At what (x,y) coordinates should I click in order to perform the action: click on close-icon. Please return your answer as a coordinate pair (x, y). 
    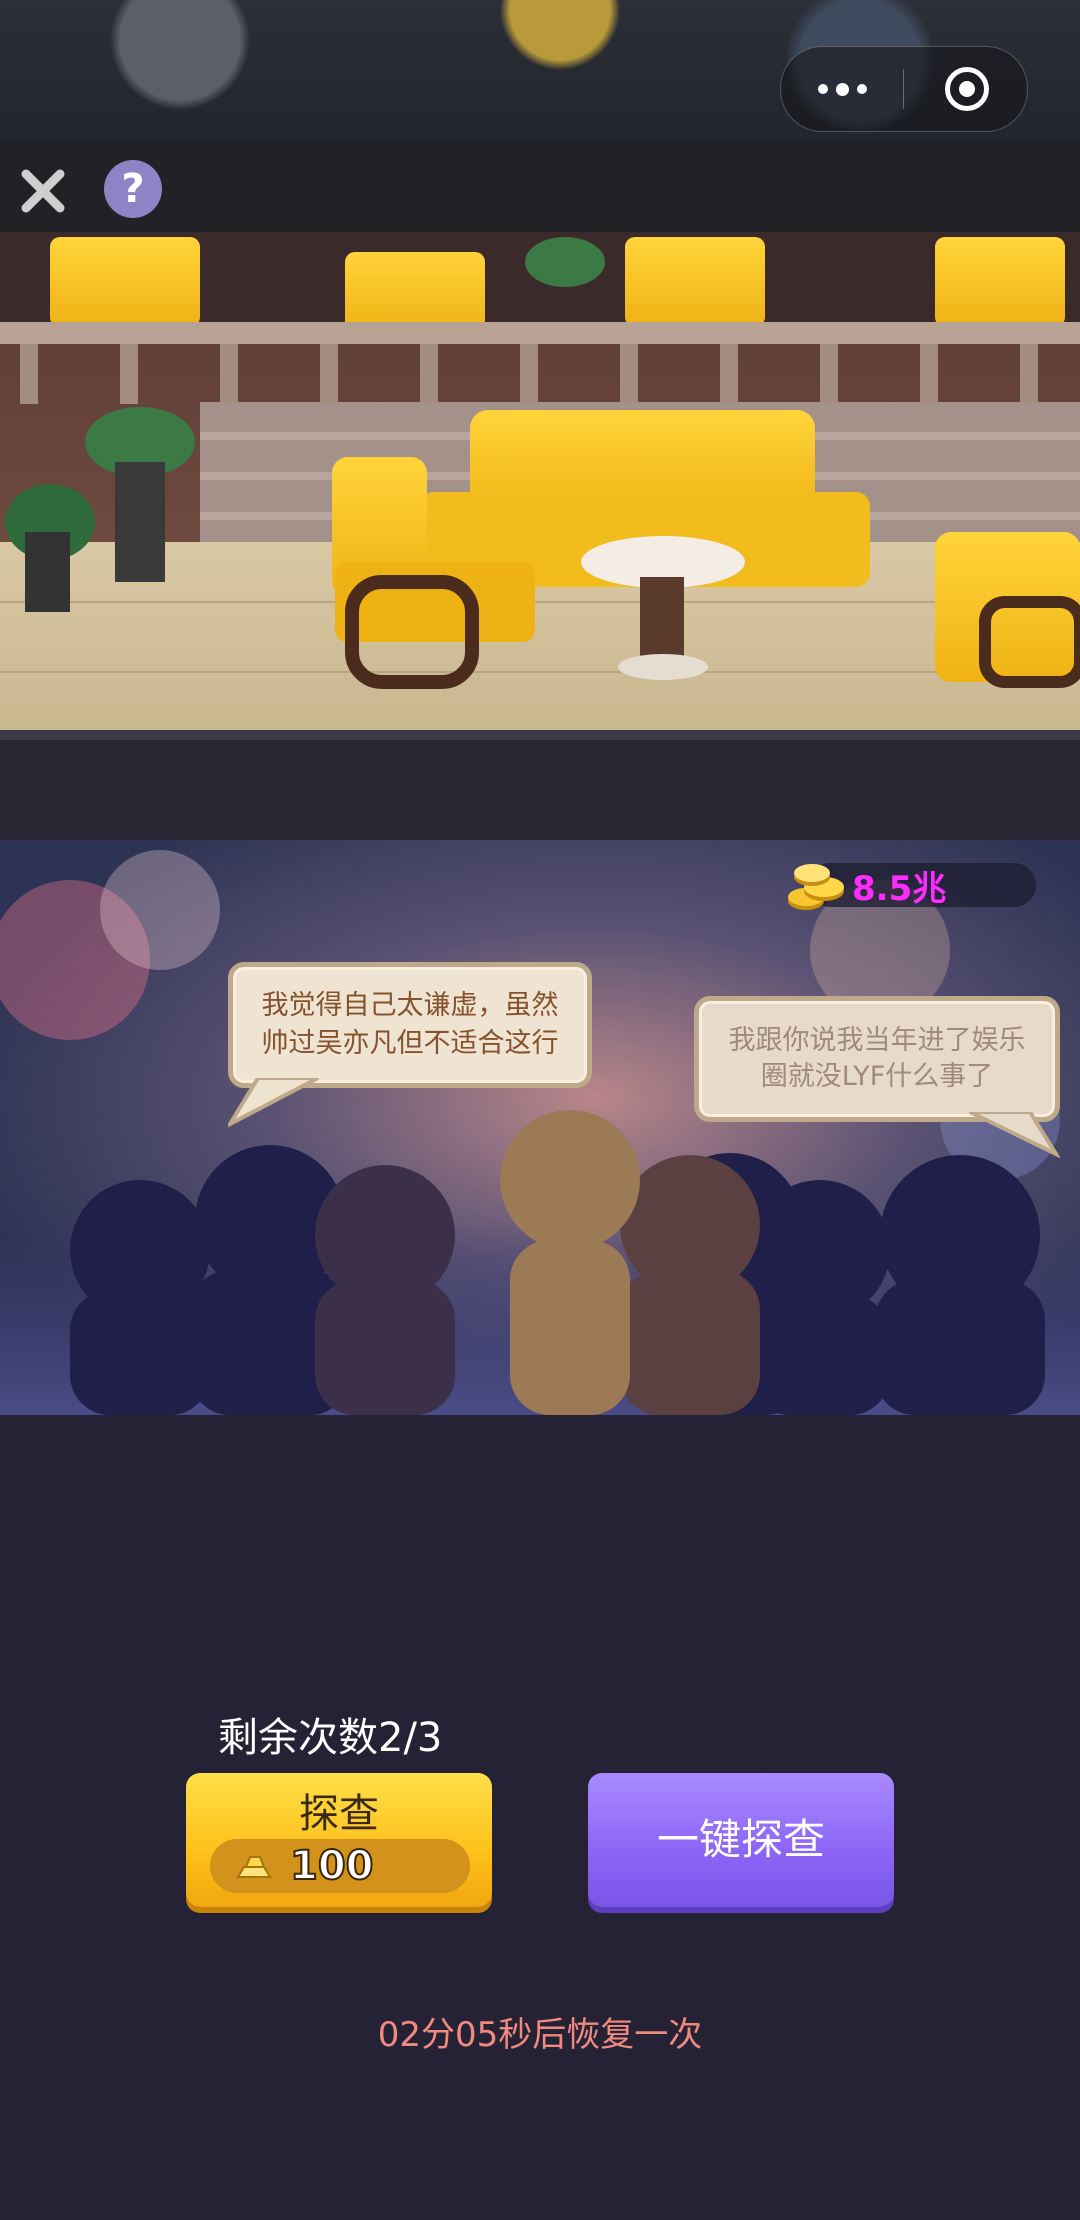
    Looking at the image, I should click on (43, 191).